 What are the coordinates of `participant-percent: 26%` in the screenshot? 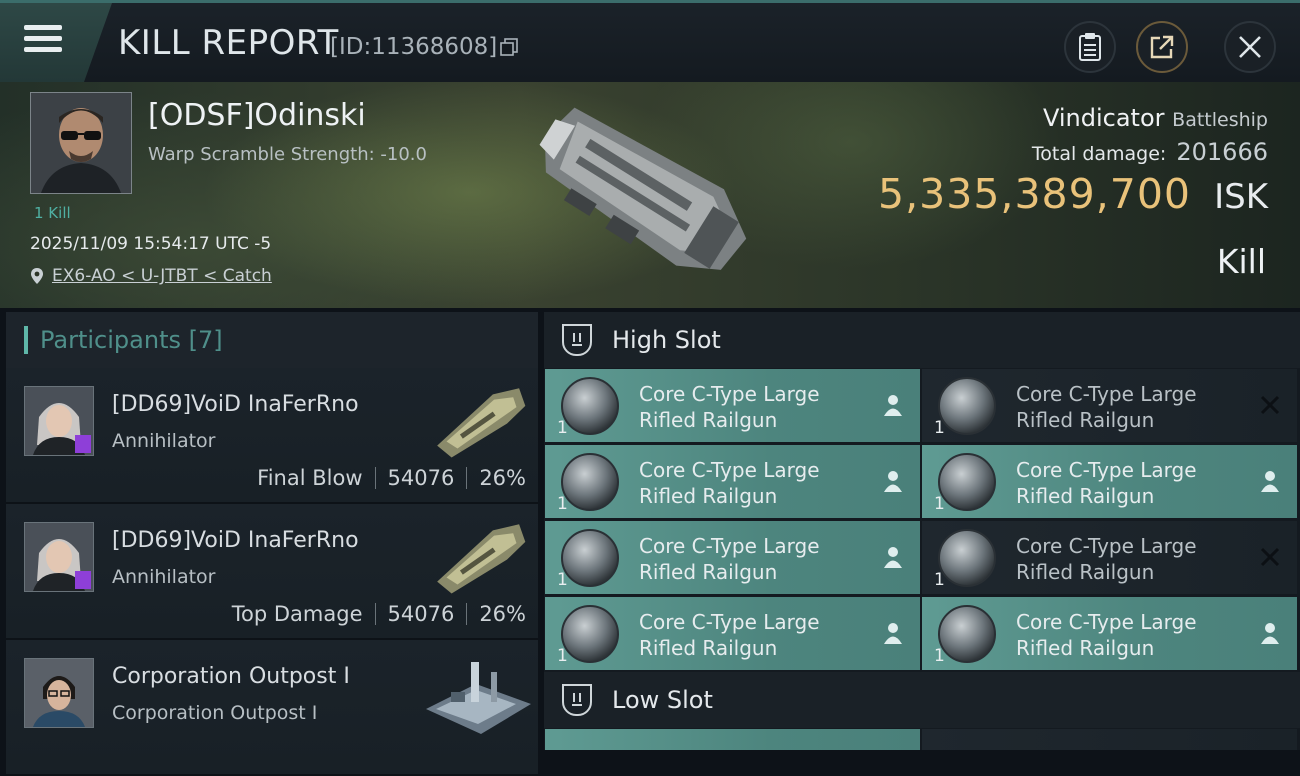 It's located at (502, 478).